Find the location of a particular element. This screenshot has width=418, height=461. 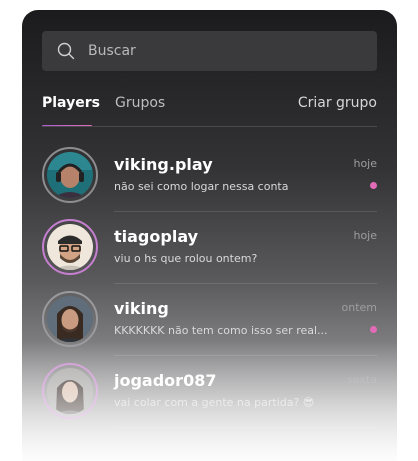

message-time: ontem is located at coordinates (359, 307).